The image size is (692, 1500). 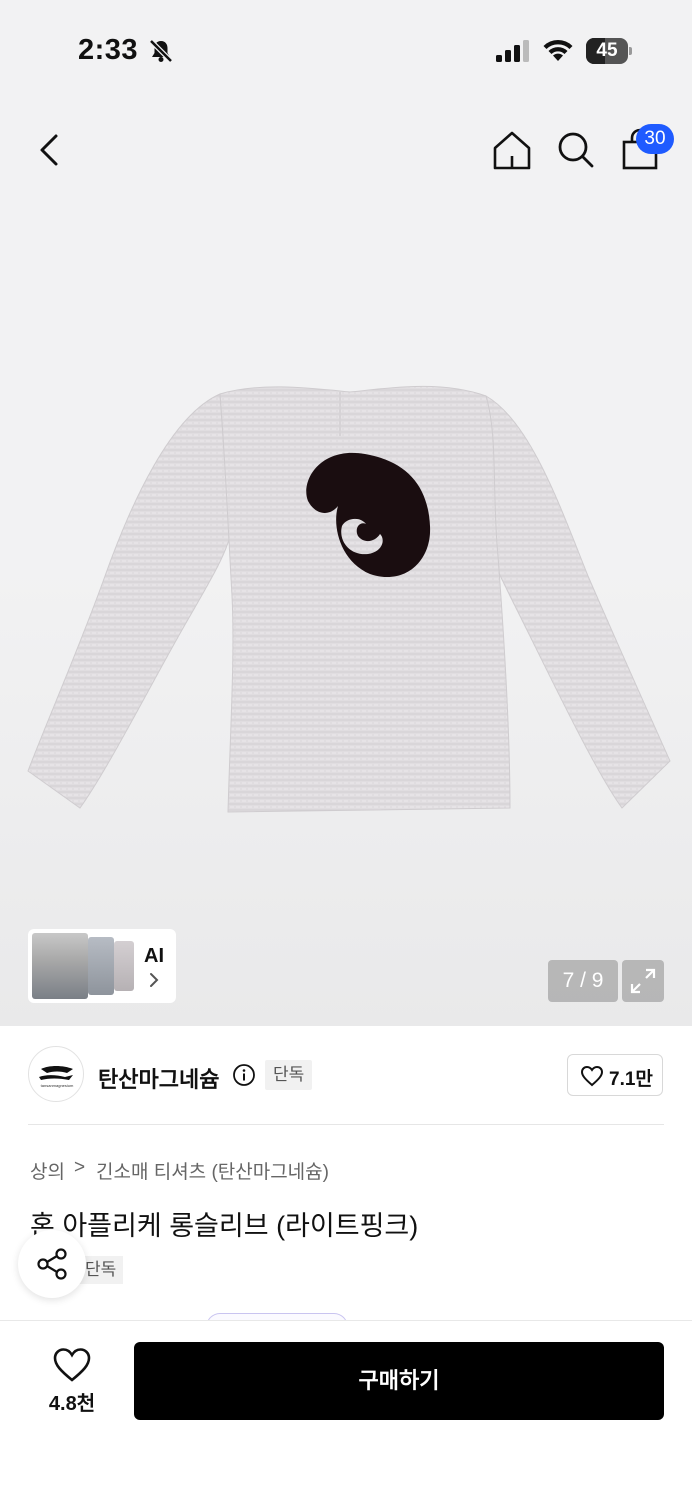 I want to click on ai-label: AI, so click(x=154, y=956).